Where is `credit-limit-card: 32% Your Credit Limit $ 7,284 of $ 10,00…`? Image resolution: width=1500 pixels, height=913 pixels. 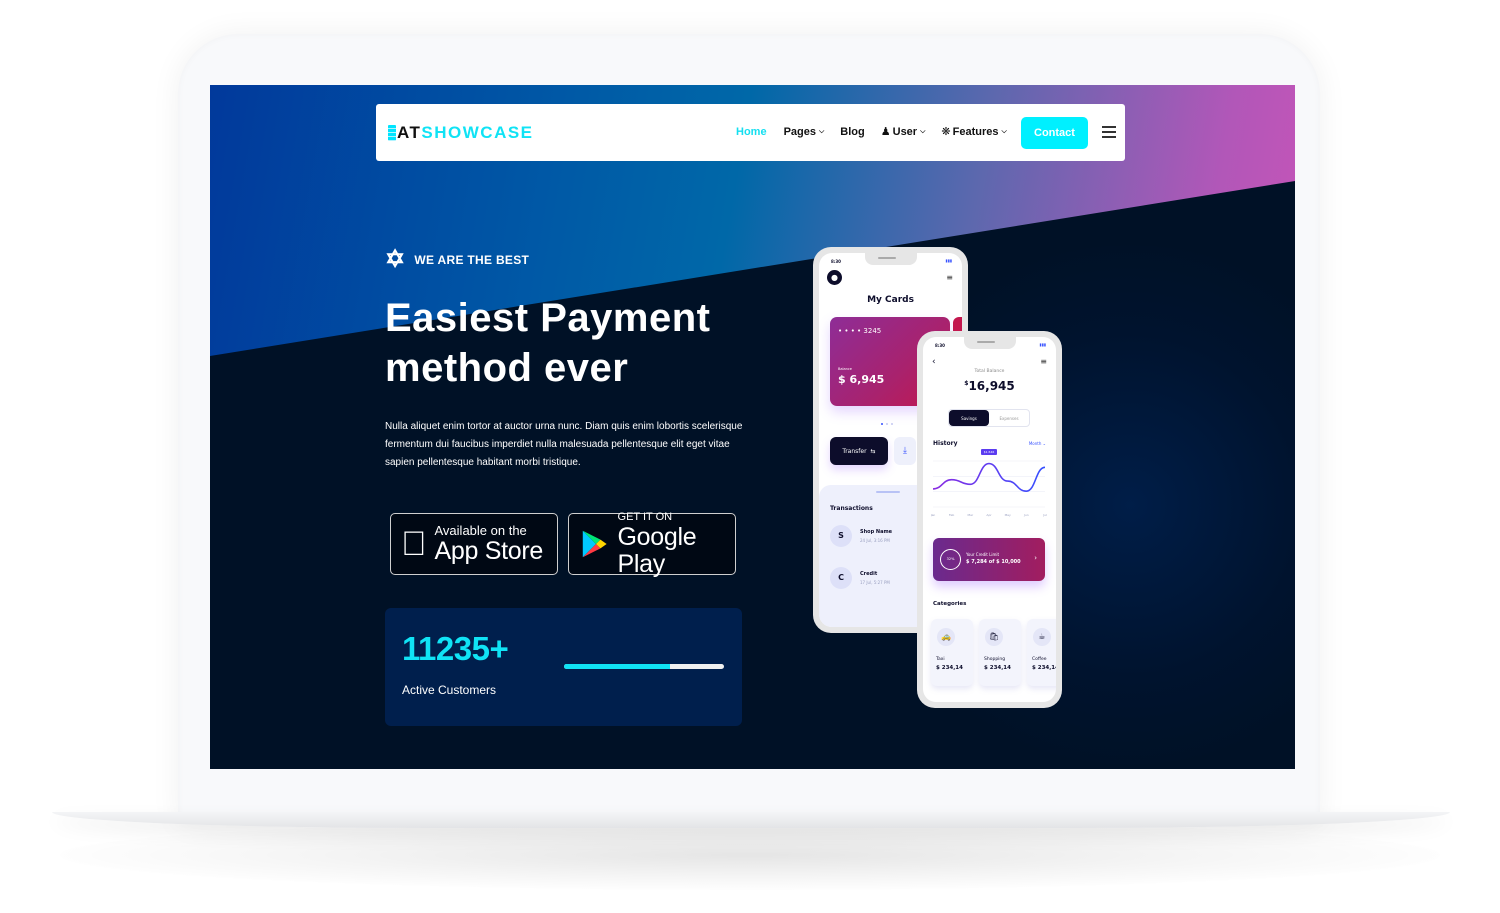
credit-limit-card: 32% Your Credit Limit $ 7,284 of $ 10,00… is located at coordinates (989, 559).